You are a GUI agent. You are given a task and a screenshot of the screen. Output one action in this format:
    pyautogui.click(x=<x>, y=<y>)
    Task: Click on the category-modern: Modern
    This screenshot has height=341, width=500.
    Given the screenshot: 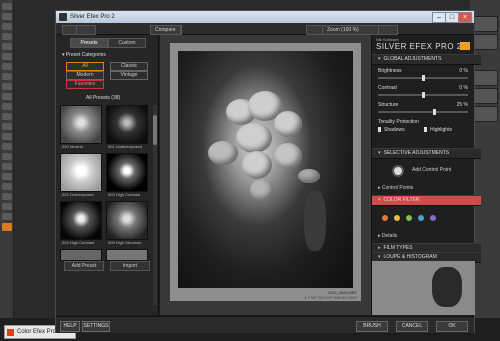 What is the action you would take?
    pyautogui.click(x=85, y=75)
    